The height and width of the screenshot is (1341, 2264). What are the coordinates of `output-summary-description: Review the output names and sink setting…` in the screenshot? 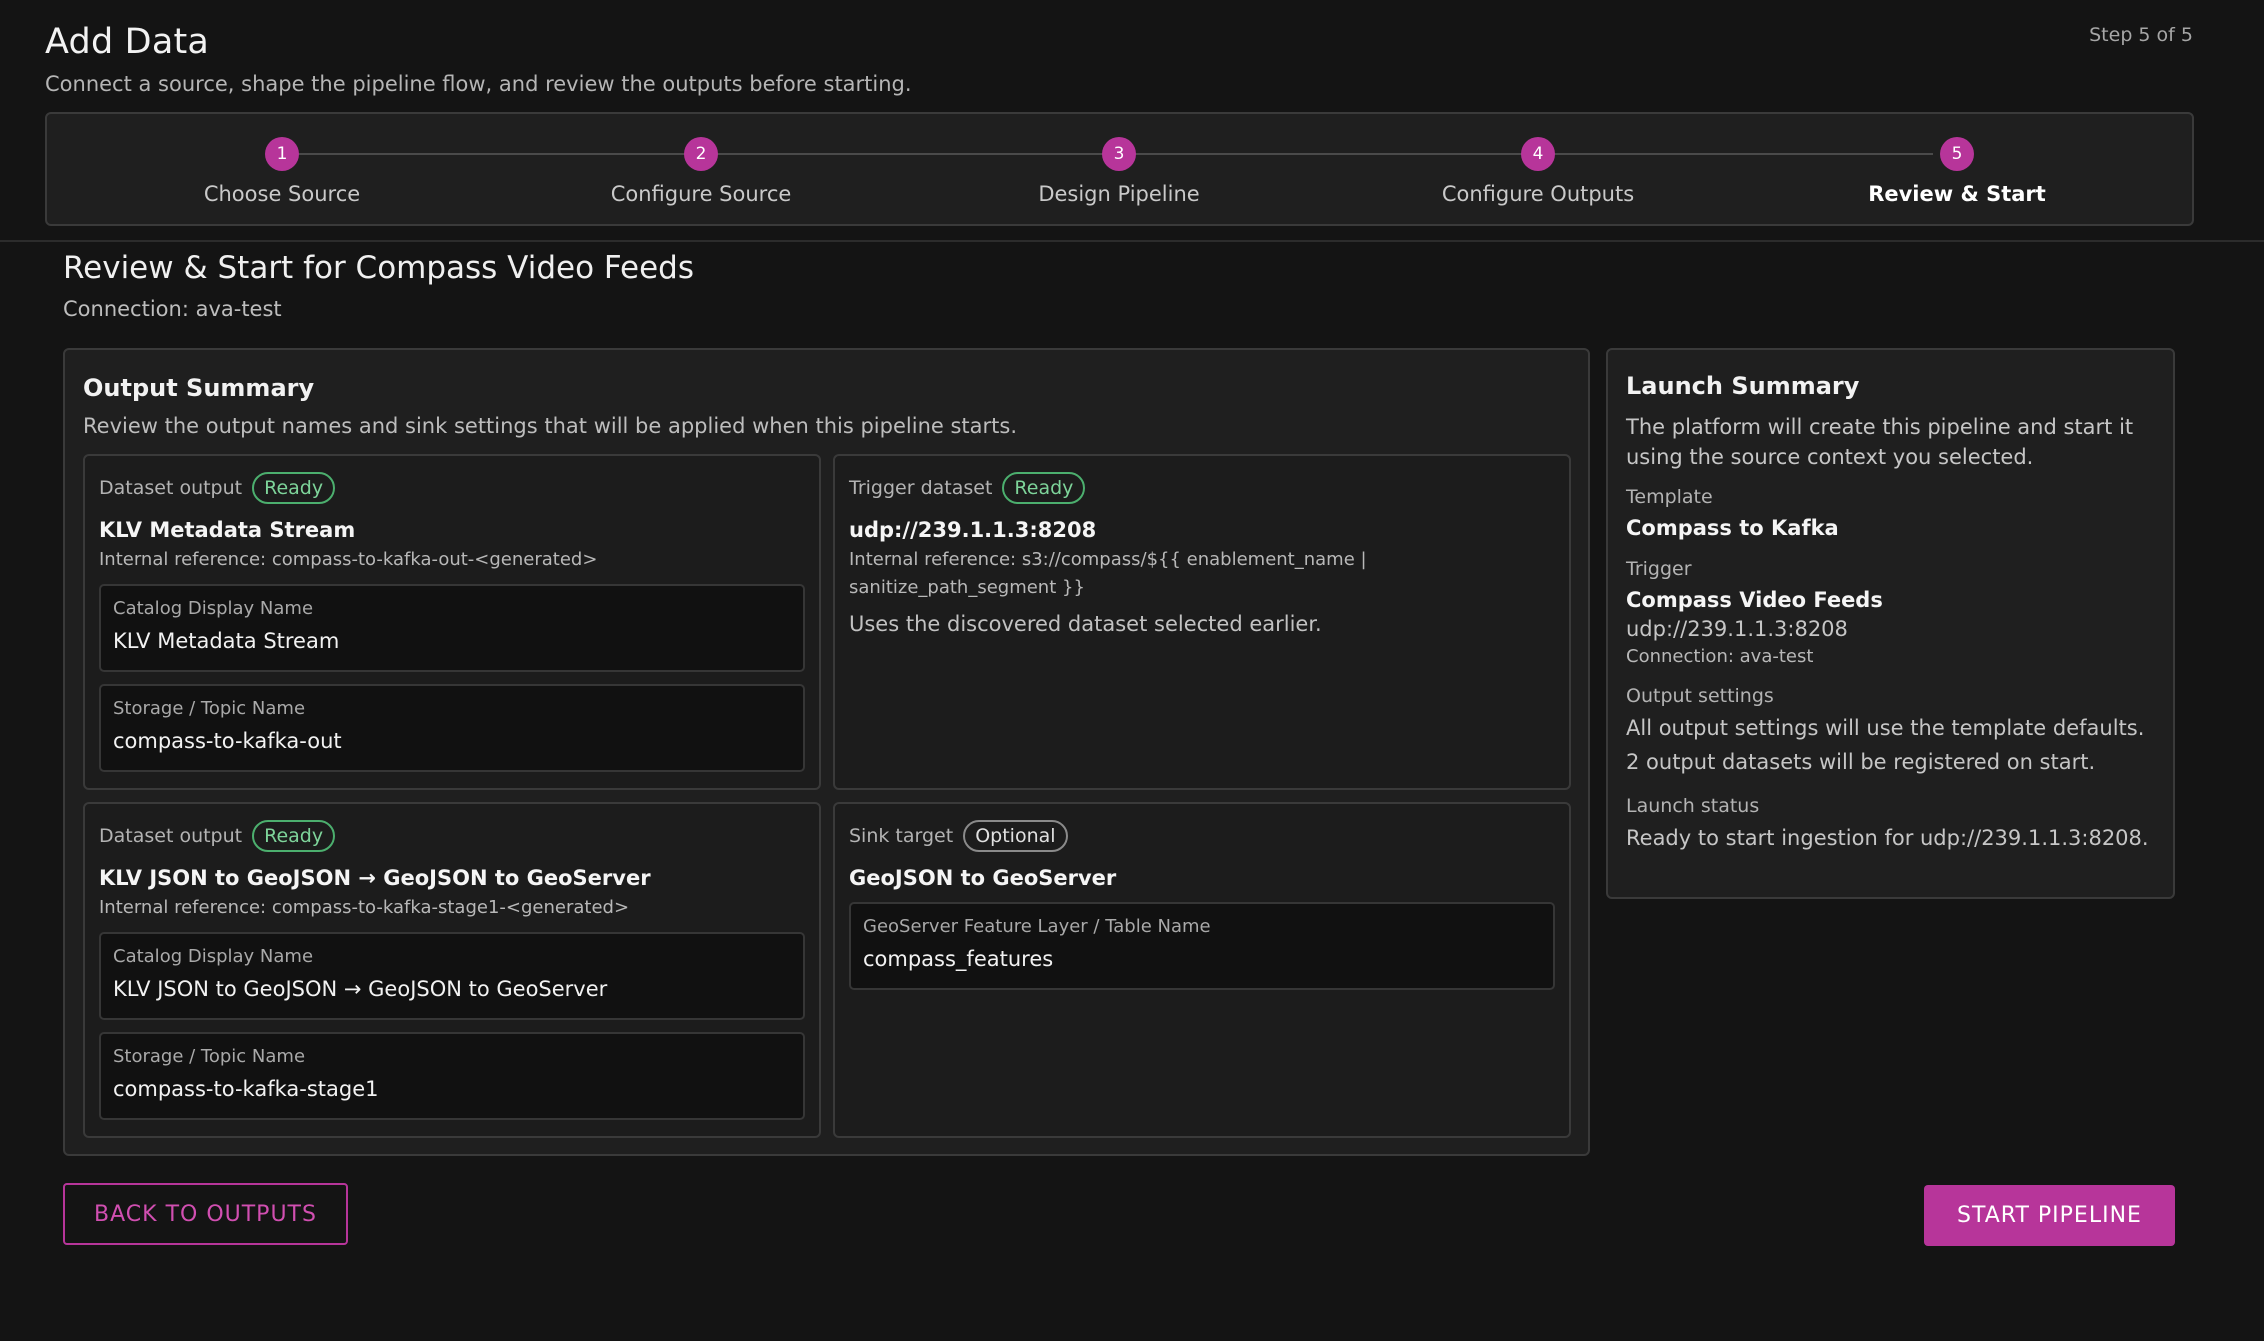 It's located at (550, 426).